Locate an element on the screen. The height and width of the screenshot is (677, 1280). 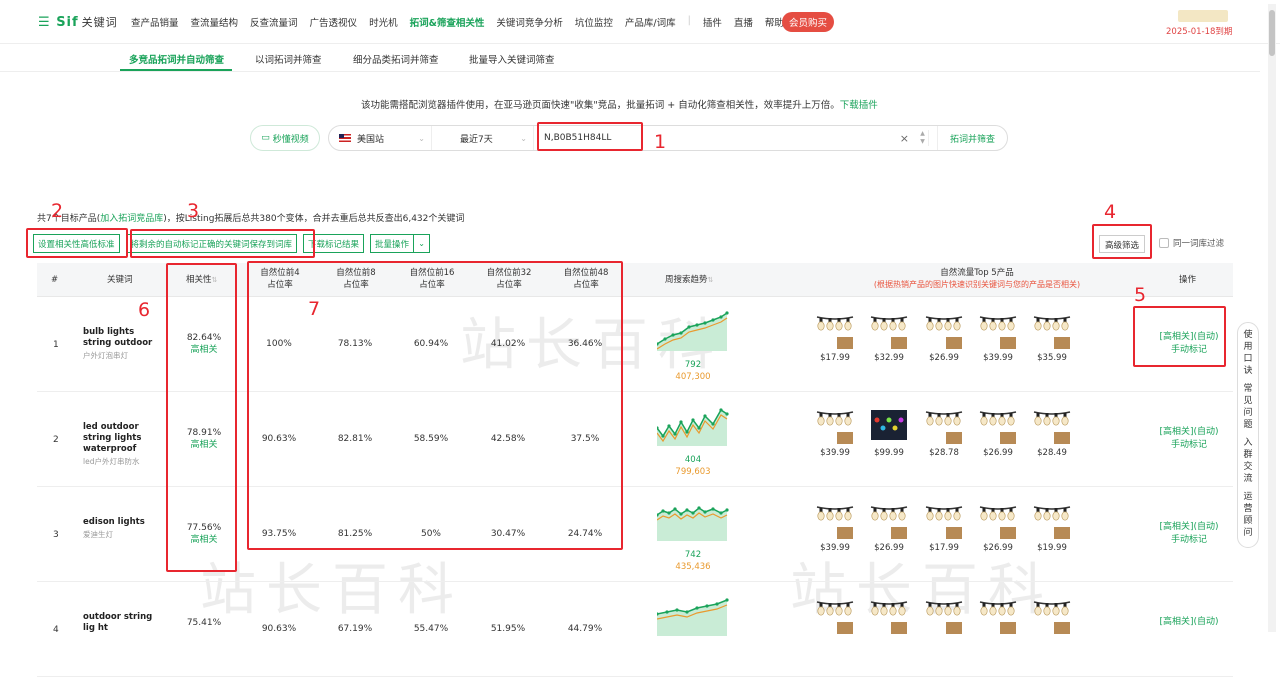
product-thumbnail: $28.78 is located at coordinates (944, 432).